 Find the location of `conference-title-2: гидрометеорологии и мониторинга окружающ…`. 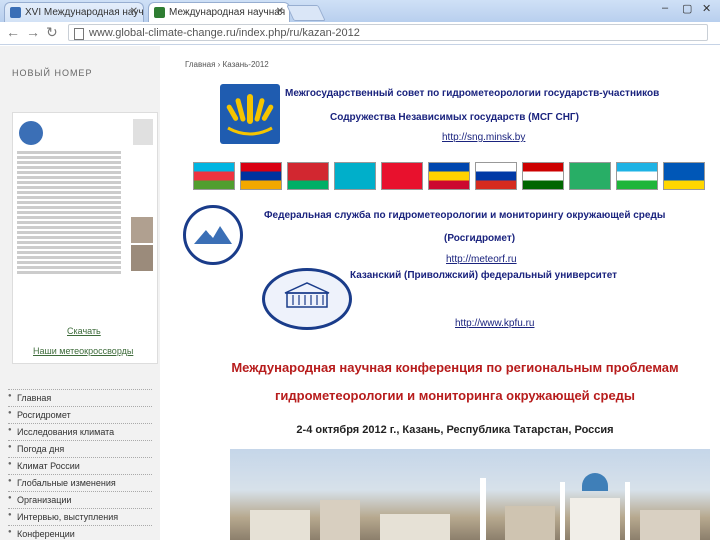

conference-title-2: гидрометеорологии и мониторинга окружающ… is located at coordinates (455, 395).